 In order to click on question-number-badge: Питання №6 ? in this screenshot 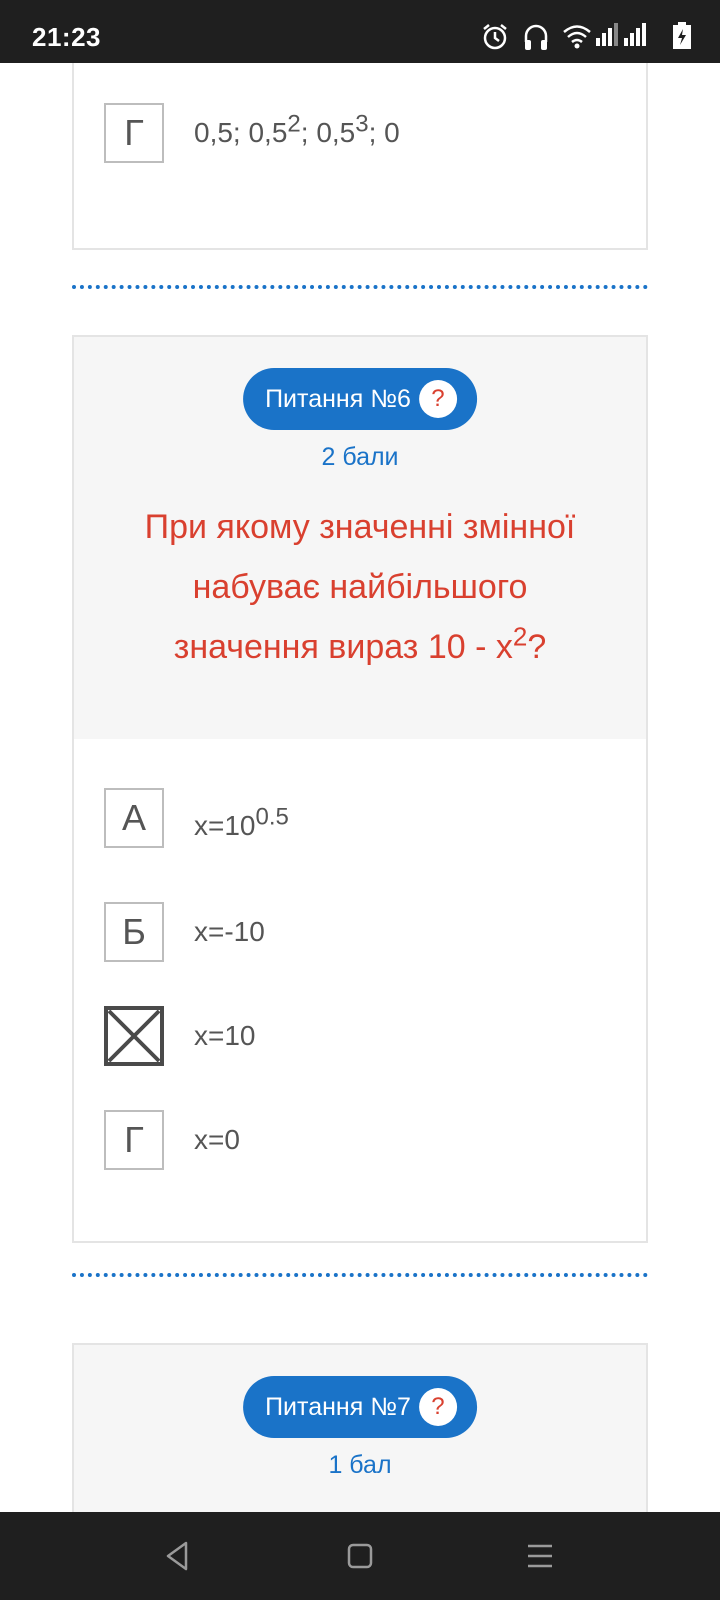, I will do `click(360, 399)`.